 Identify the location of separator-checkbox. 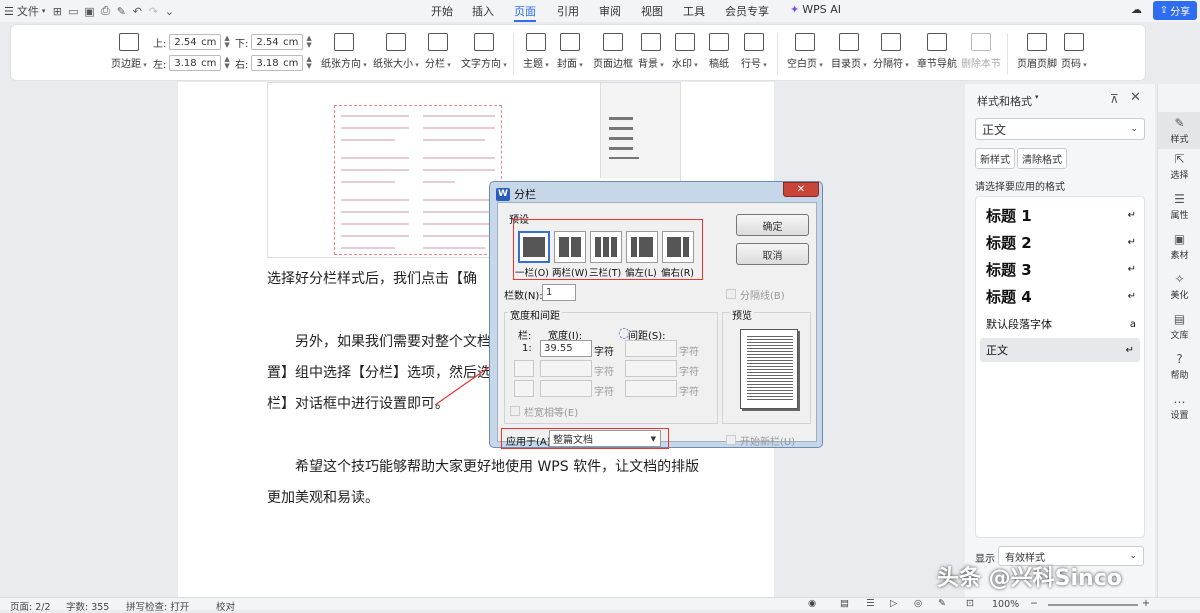
(731, 294).